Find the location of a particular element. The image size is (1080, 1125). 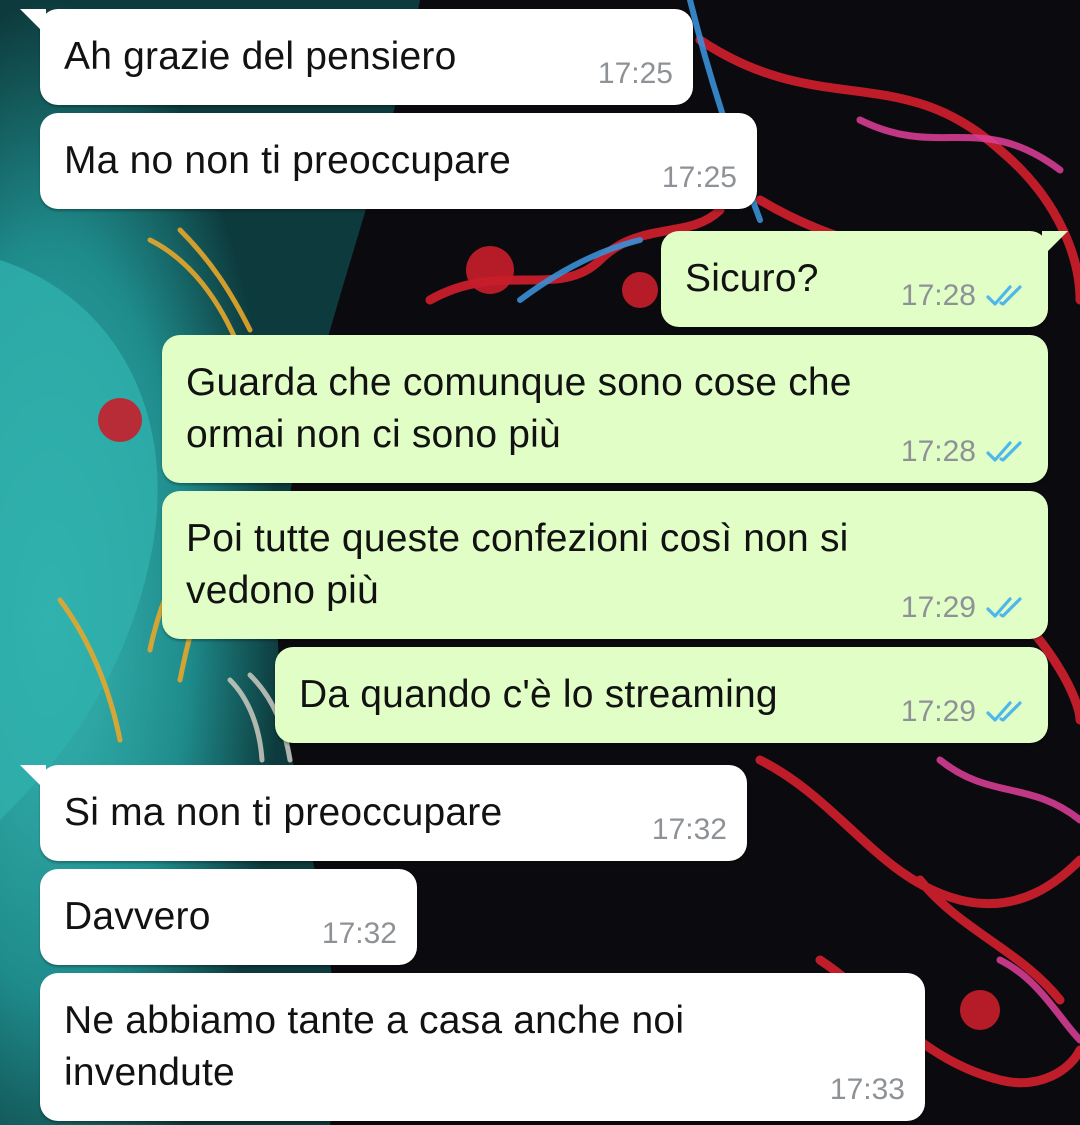

message-text: Si ma non ti preoccupare is located at coordinates (283, 812).